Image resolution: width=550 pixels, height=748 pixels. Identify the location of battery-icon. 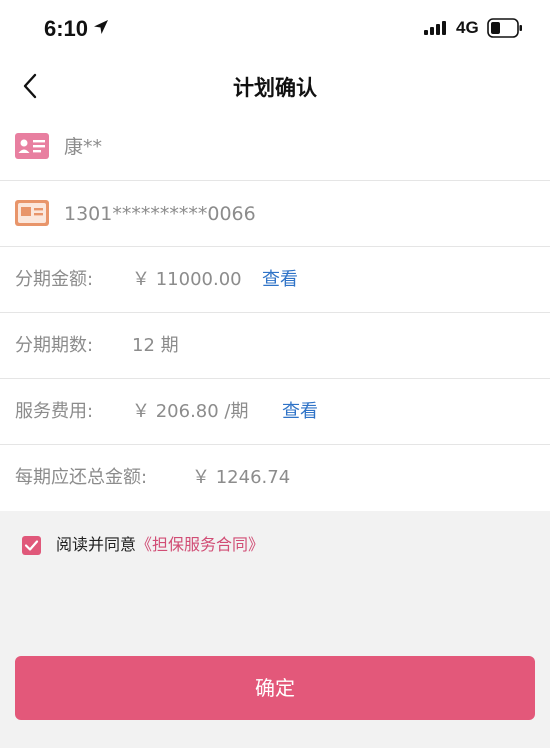
(504, 28).